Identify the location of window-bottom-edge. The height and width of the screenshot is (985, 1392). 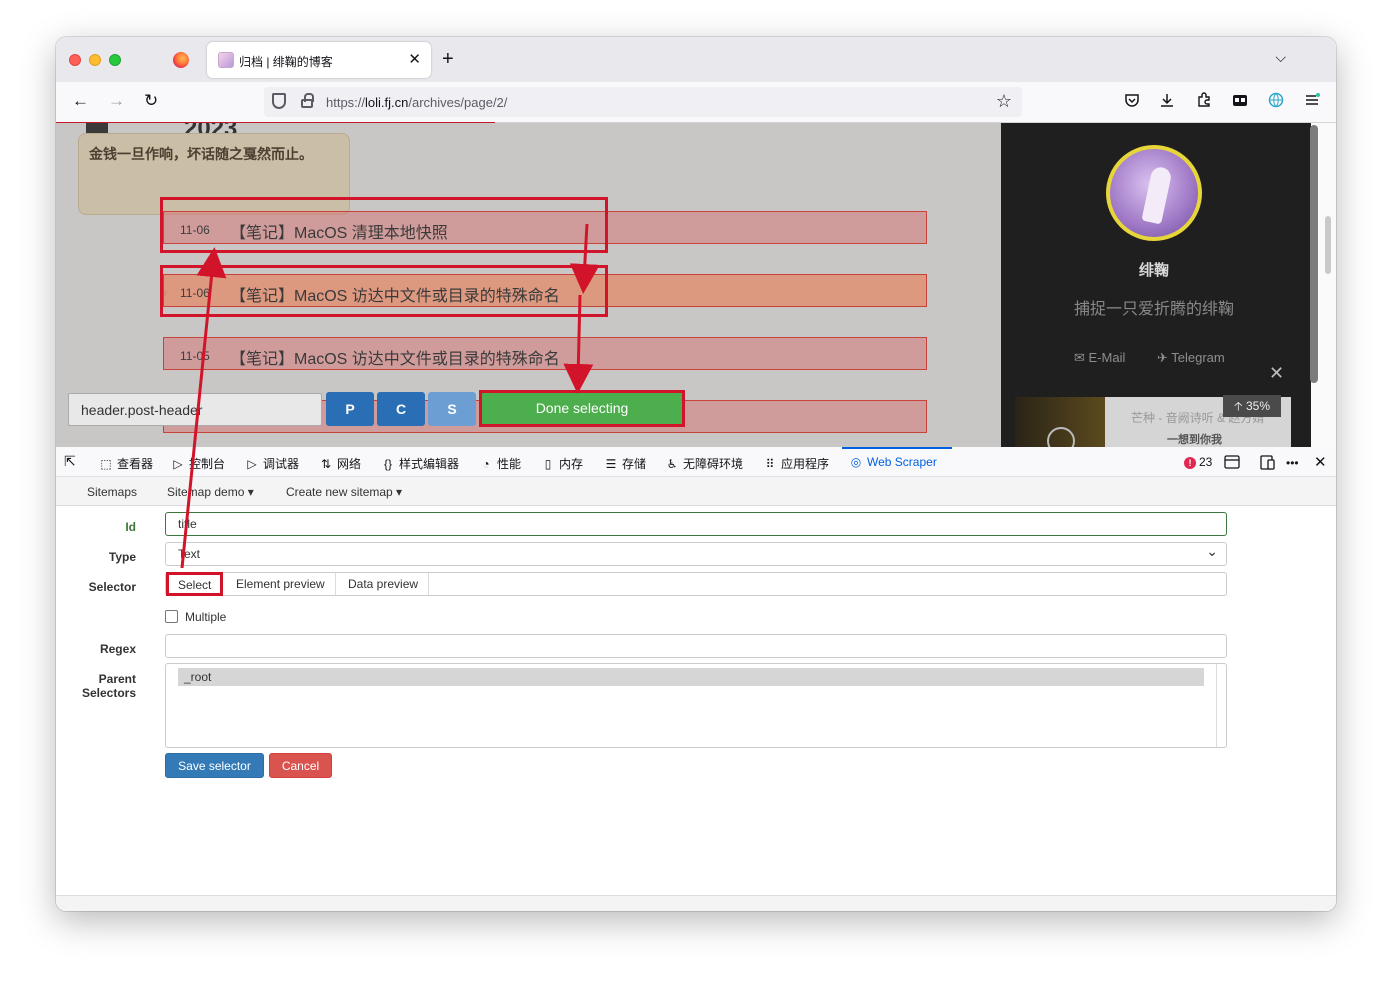
(696, 903).